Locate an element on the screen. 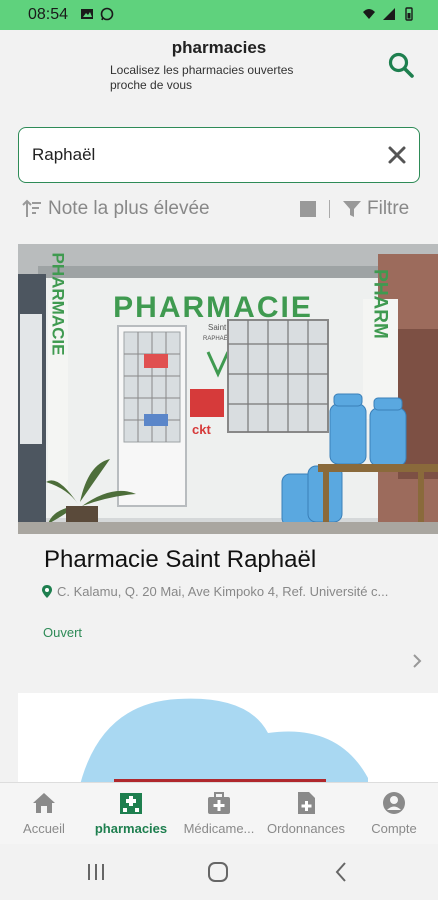  view-mode-icon is located at coordinates (308, 209).